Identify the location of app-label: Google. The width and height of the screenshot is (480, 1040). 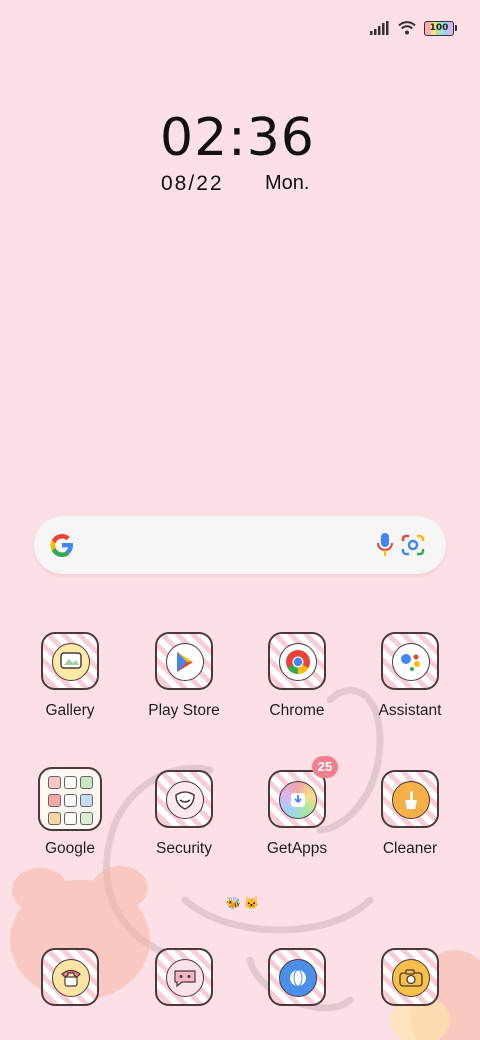
(70, 848).